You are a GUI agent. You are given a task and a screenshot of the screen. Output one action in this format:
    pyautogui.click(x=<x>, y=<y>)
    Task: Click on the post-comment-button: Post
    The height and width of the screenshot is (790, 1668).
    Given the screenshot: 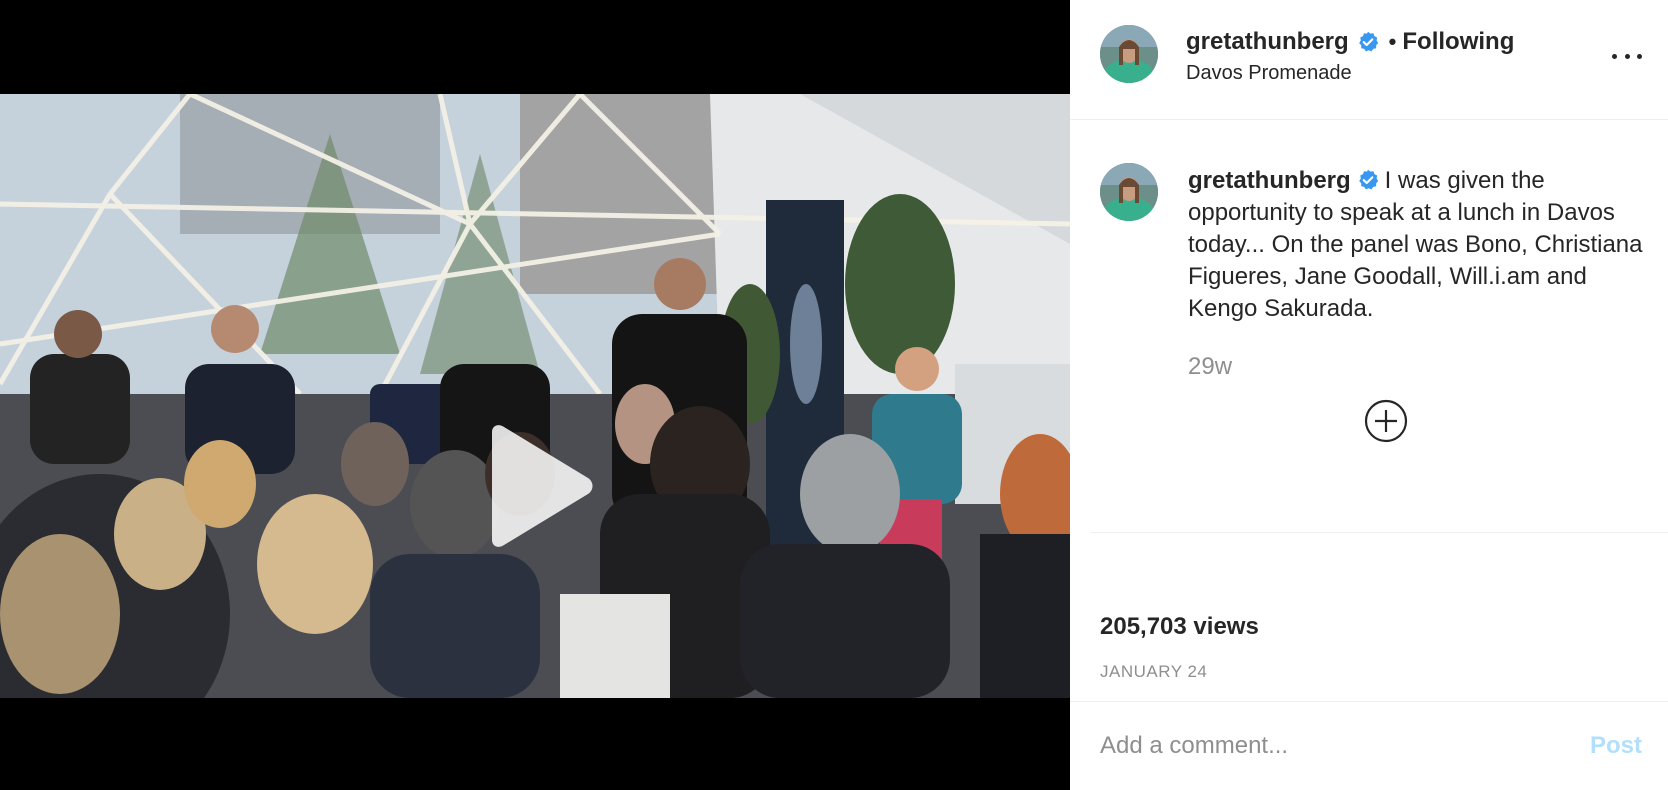 What is the action you would take?
    pyautogui.click(x=1616, y=746)
    